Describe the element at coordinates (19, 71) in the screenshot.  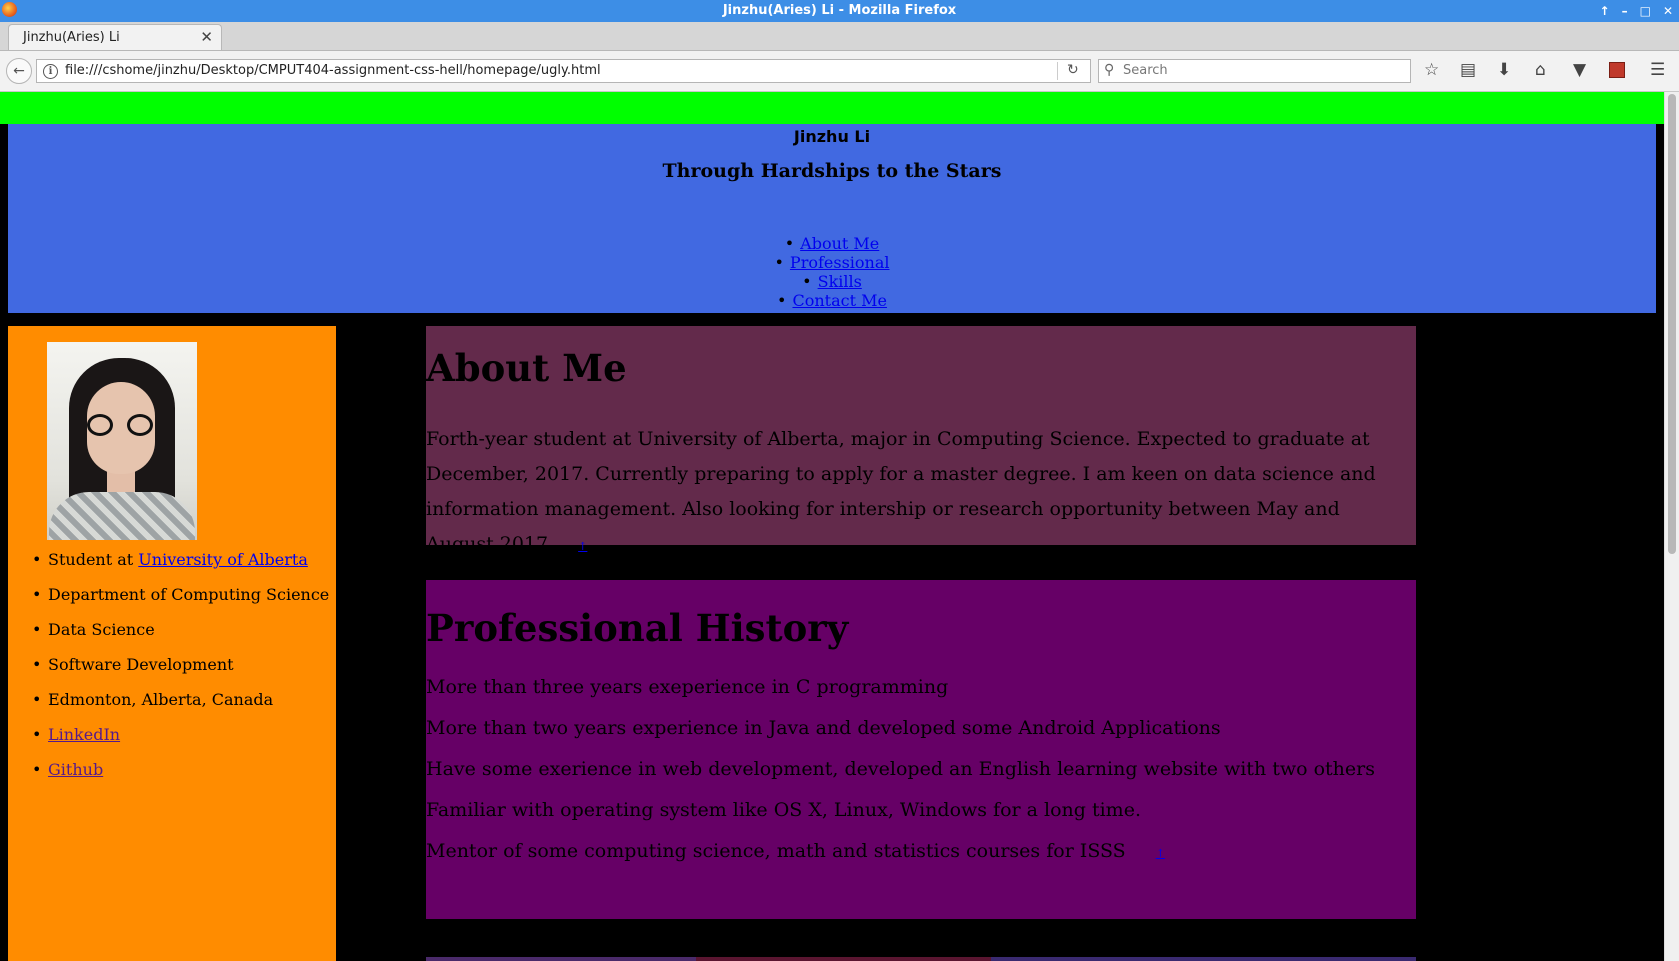
I see `back-button: ←` at that location.